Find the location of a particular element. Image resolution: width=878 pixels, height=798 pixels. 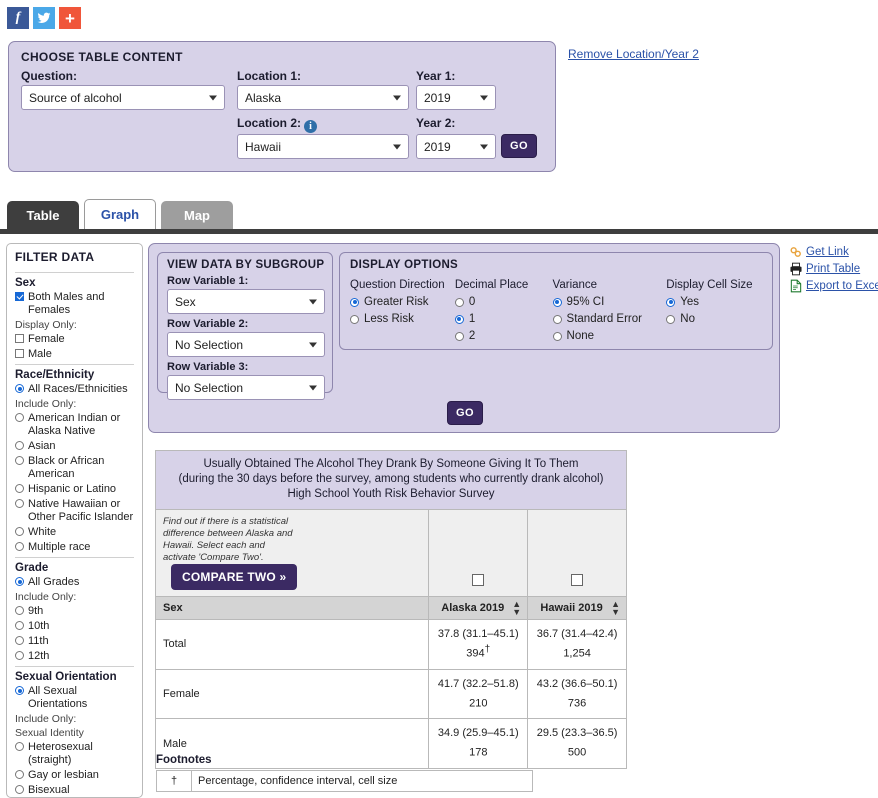

results-column-header-2: Hawaii 2019 ▲ ▼ is located at coordinates (577, 608).